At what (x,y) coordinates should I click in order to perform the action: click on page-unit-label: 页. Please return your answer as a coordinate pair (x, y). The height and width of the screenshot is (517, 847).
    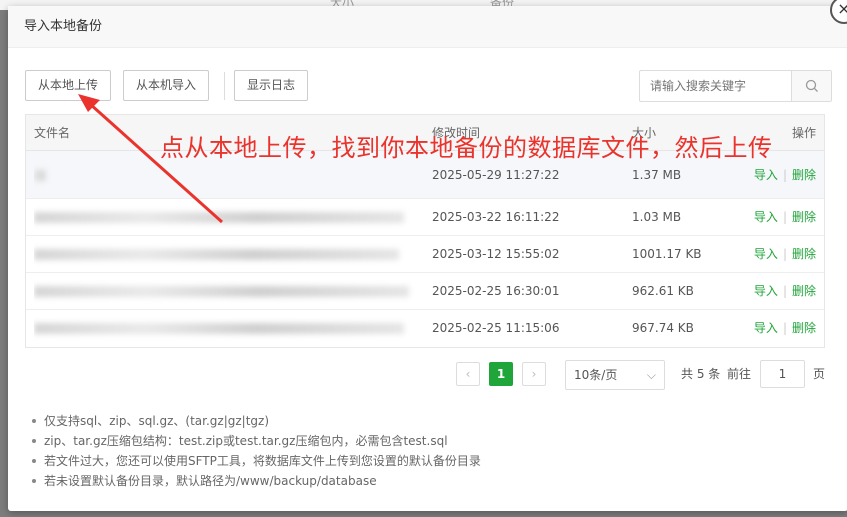
    Looking at the image, I should click on (819, 374).